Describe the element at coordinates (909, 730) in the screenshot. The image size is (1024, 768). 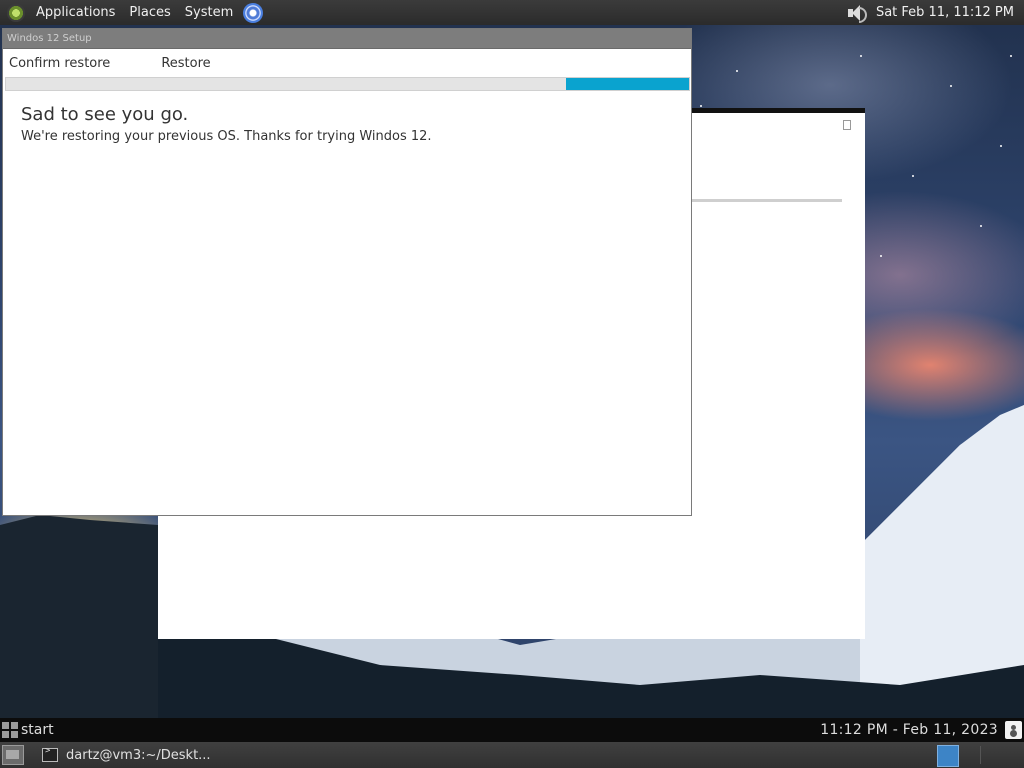
I see `taskbar-clock: 11:12 PM - Feb 11, 2023` at that location.